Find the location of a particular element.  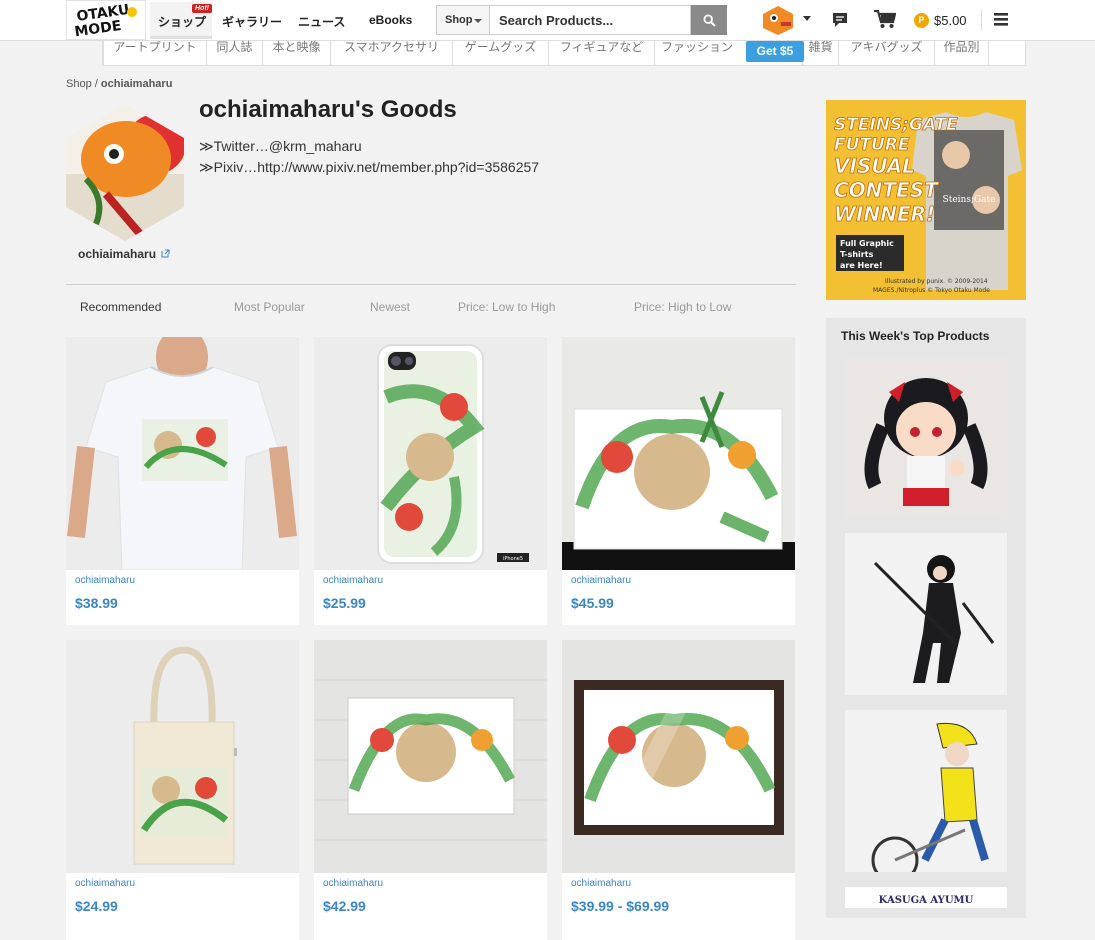

external-link-icon is located at coordinates (165, 253).